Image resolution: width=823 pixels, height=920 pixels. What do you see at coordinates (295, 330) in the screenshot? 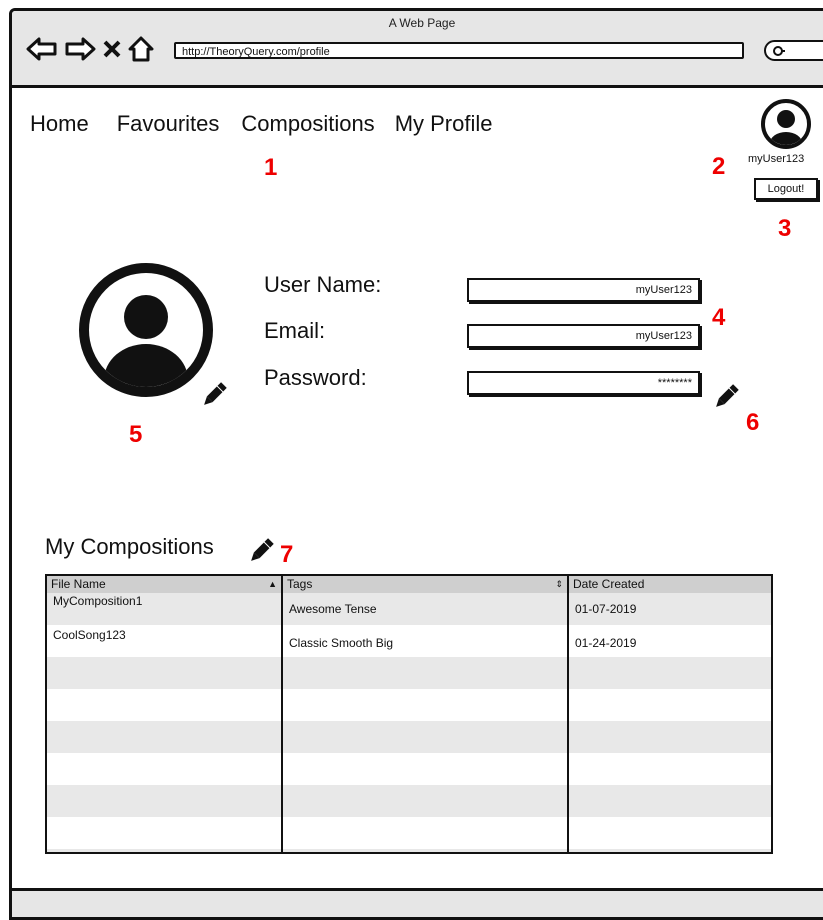
I see `email-label: Email:` at bounding box center [295, 330].